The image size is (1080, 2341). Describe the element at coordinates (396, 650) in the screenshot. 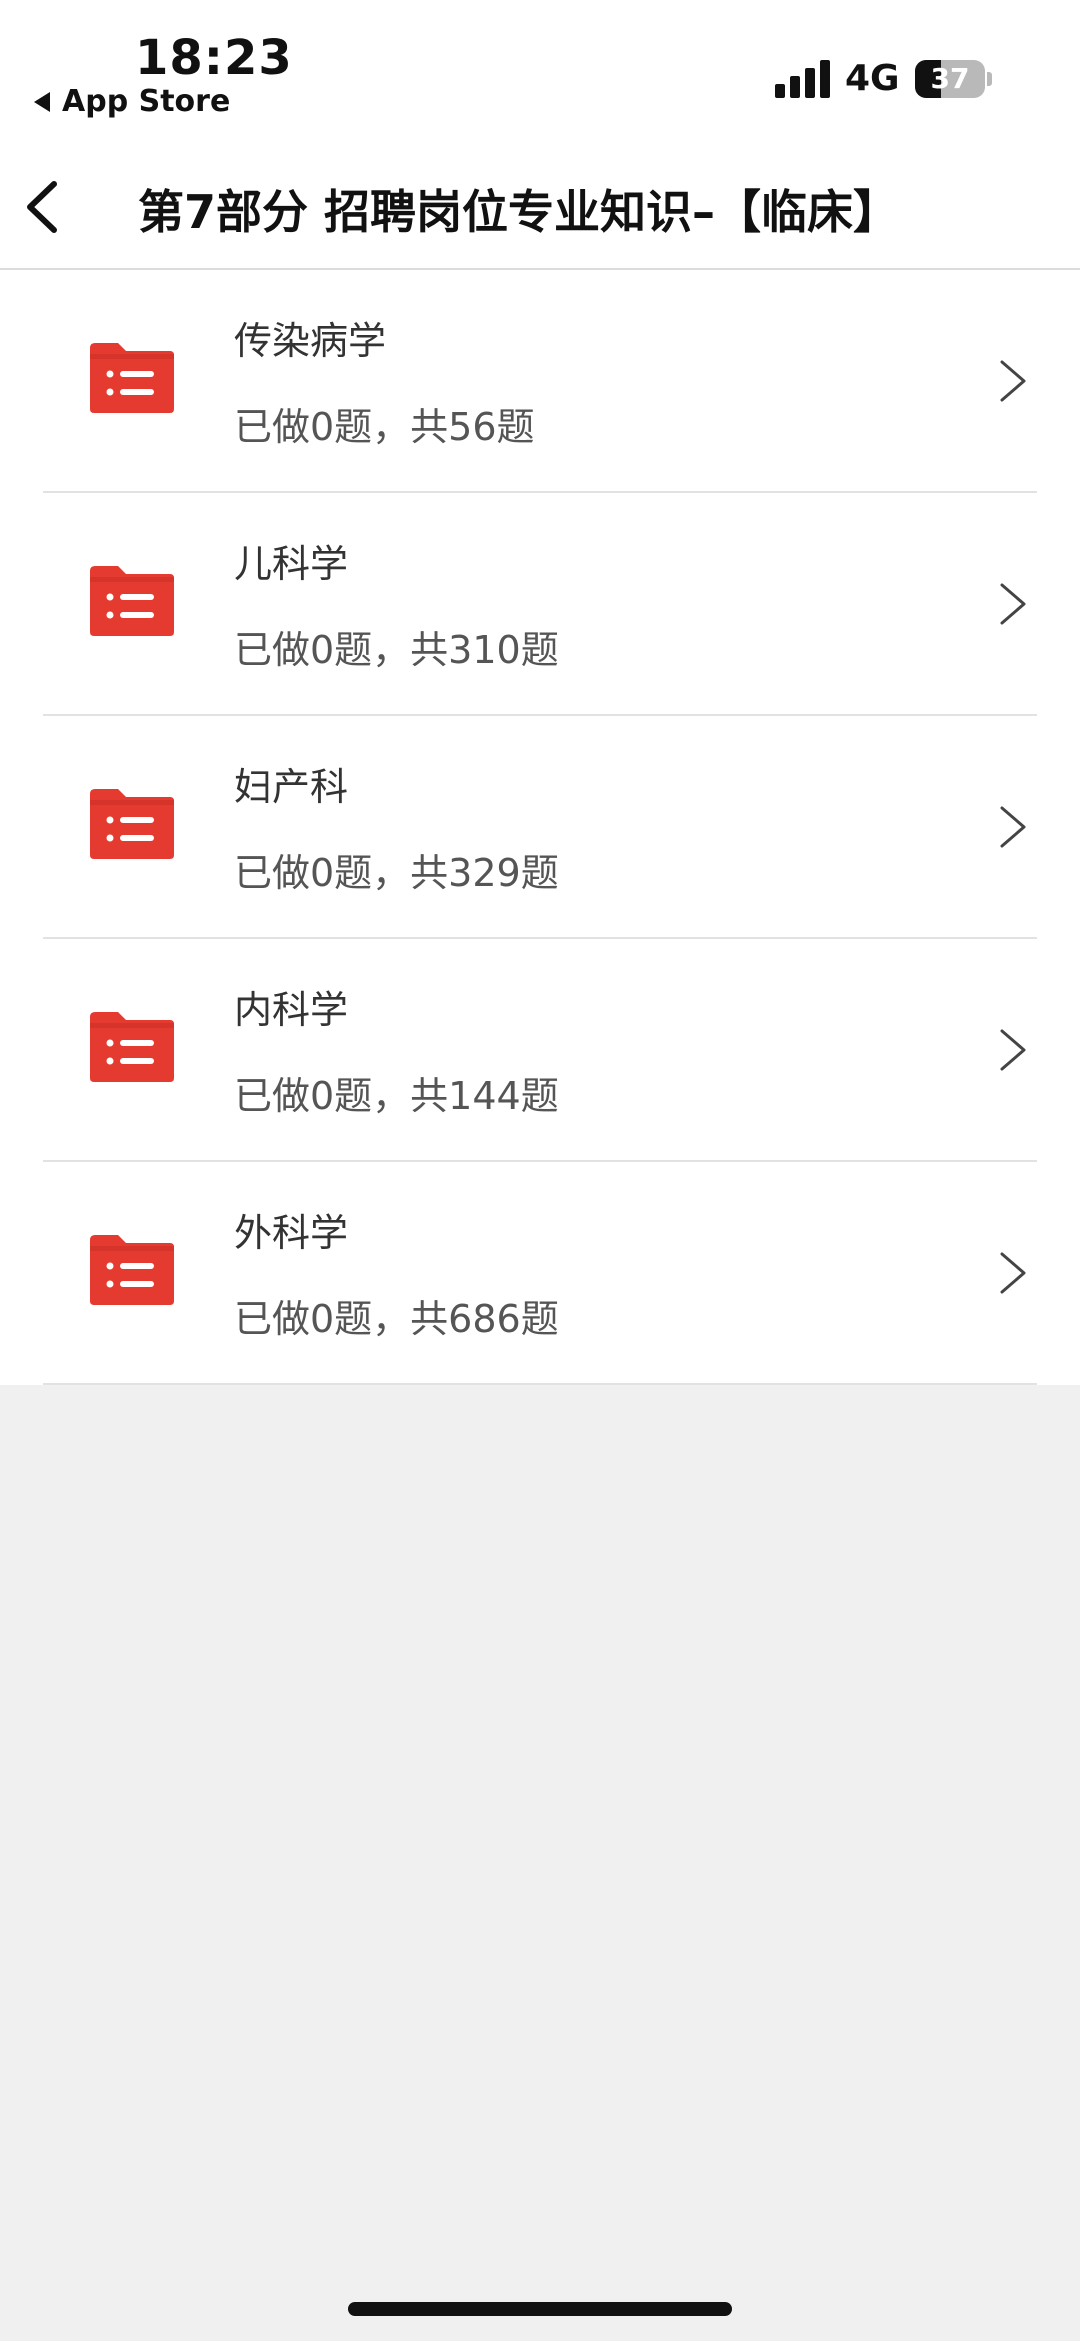

I see `chapter-progress: 已做0题，共310题` at that location.